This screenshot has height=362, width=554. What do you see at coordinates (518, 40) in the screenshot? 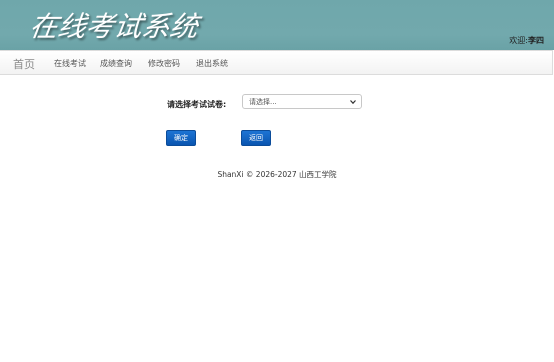
I see `welcome-label: 欢迎:` at bounding box center [518, 40].